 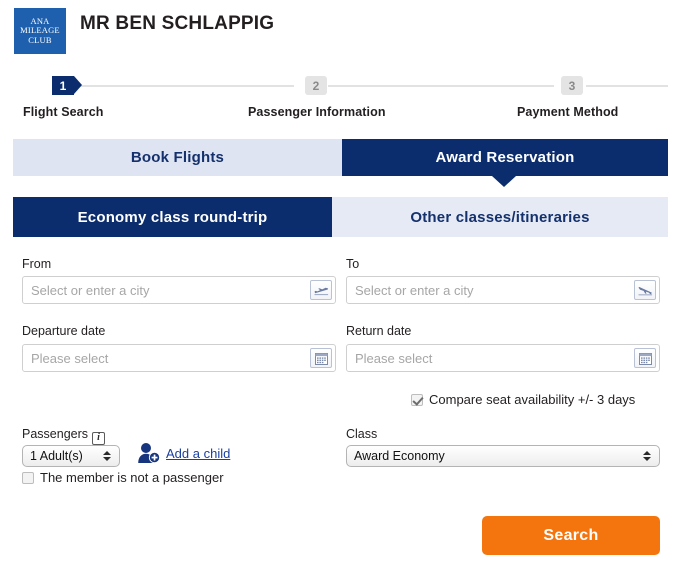 What do you see at coordinates (316, 97) in the screenshot?
I see `stepper-step-2: 2 Passenger Information` at bounding box center [316, 97].